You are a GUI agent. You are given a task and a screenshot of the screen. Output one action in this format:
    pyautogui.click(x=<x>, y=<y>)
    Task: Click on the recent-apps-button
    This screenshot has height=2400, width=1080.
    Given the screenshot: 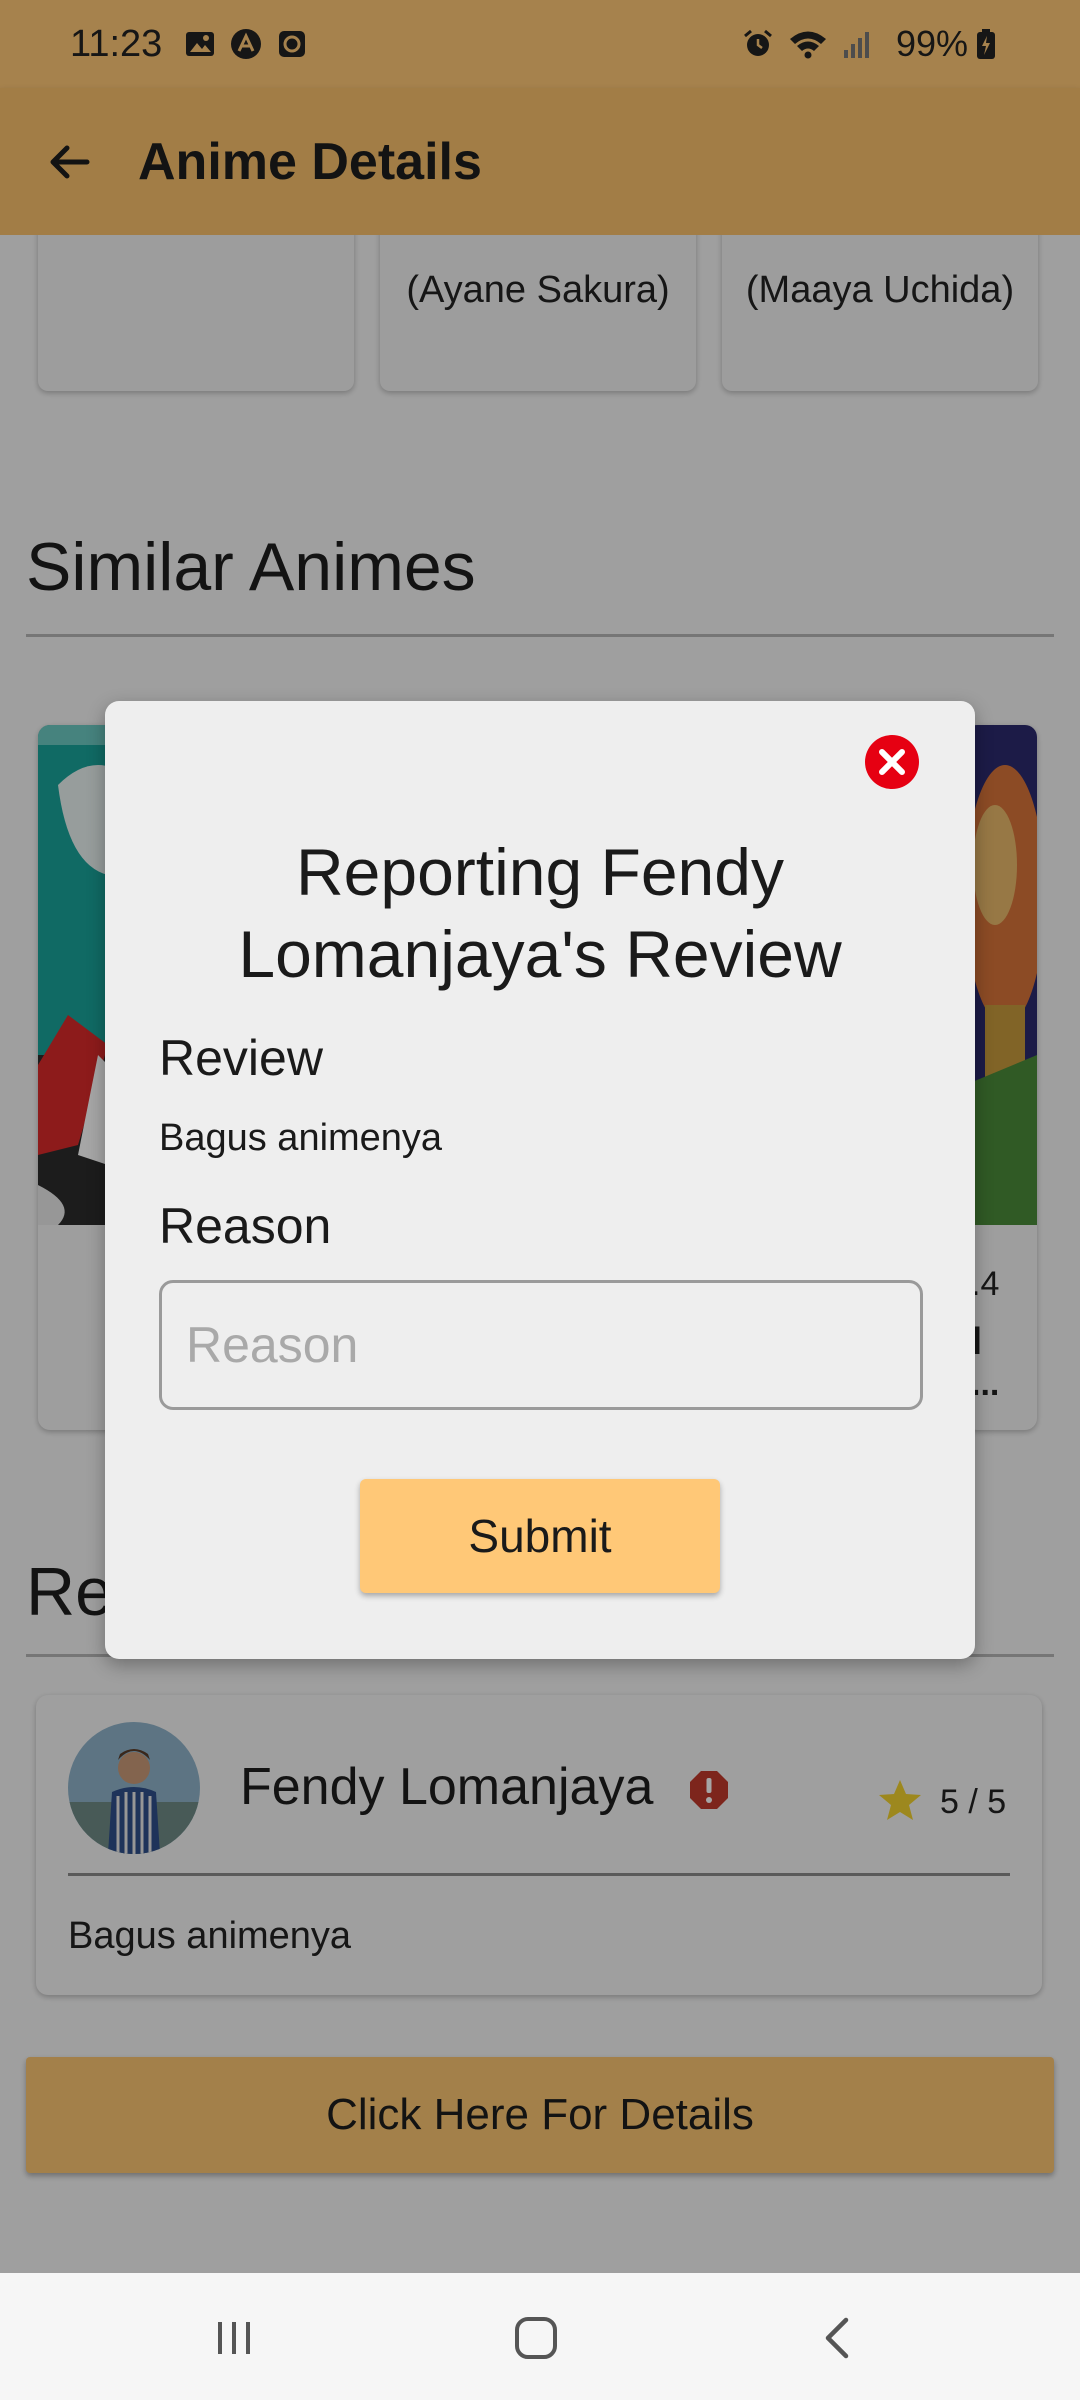 What is the action you would take?
    pyautogui.click(x=234, y=2338)
    